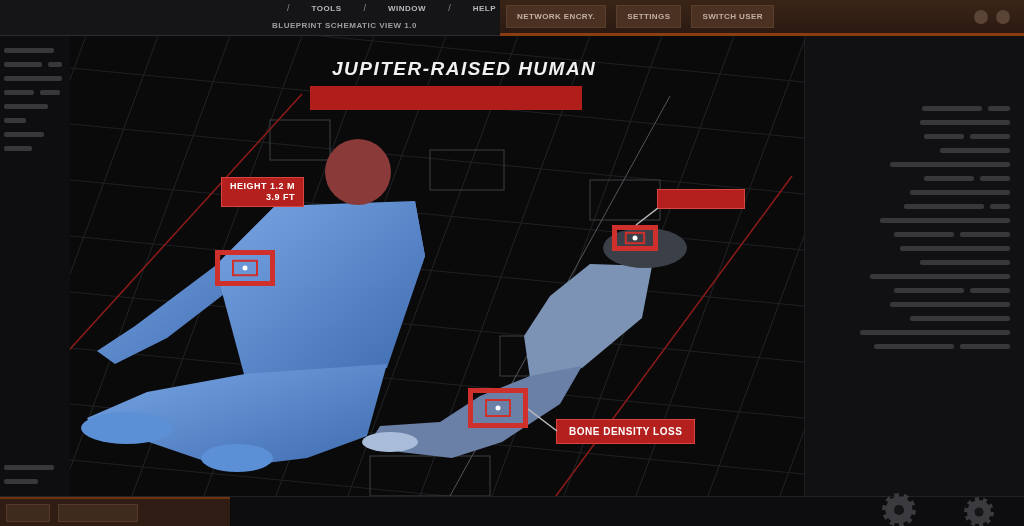 The image size is (1024, 526). What do you see at coordinates (556, 16) in the screenshot?
I see `header-button: NETWORK ENCRY.` at bounding box center [556, 16].